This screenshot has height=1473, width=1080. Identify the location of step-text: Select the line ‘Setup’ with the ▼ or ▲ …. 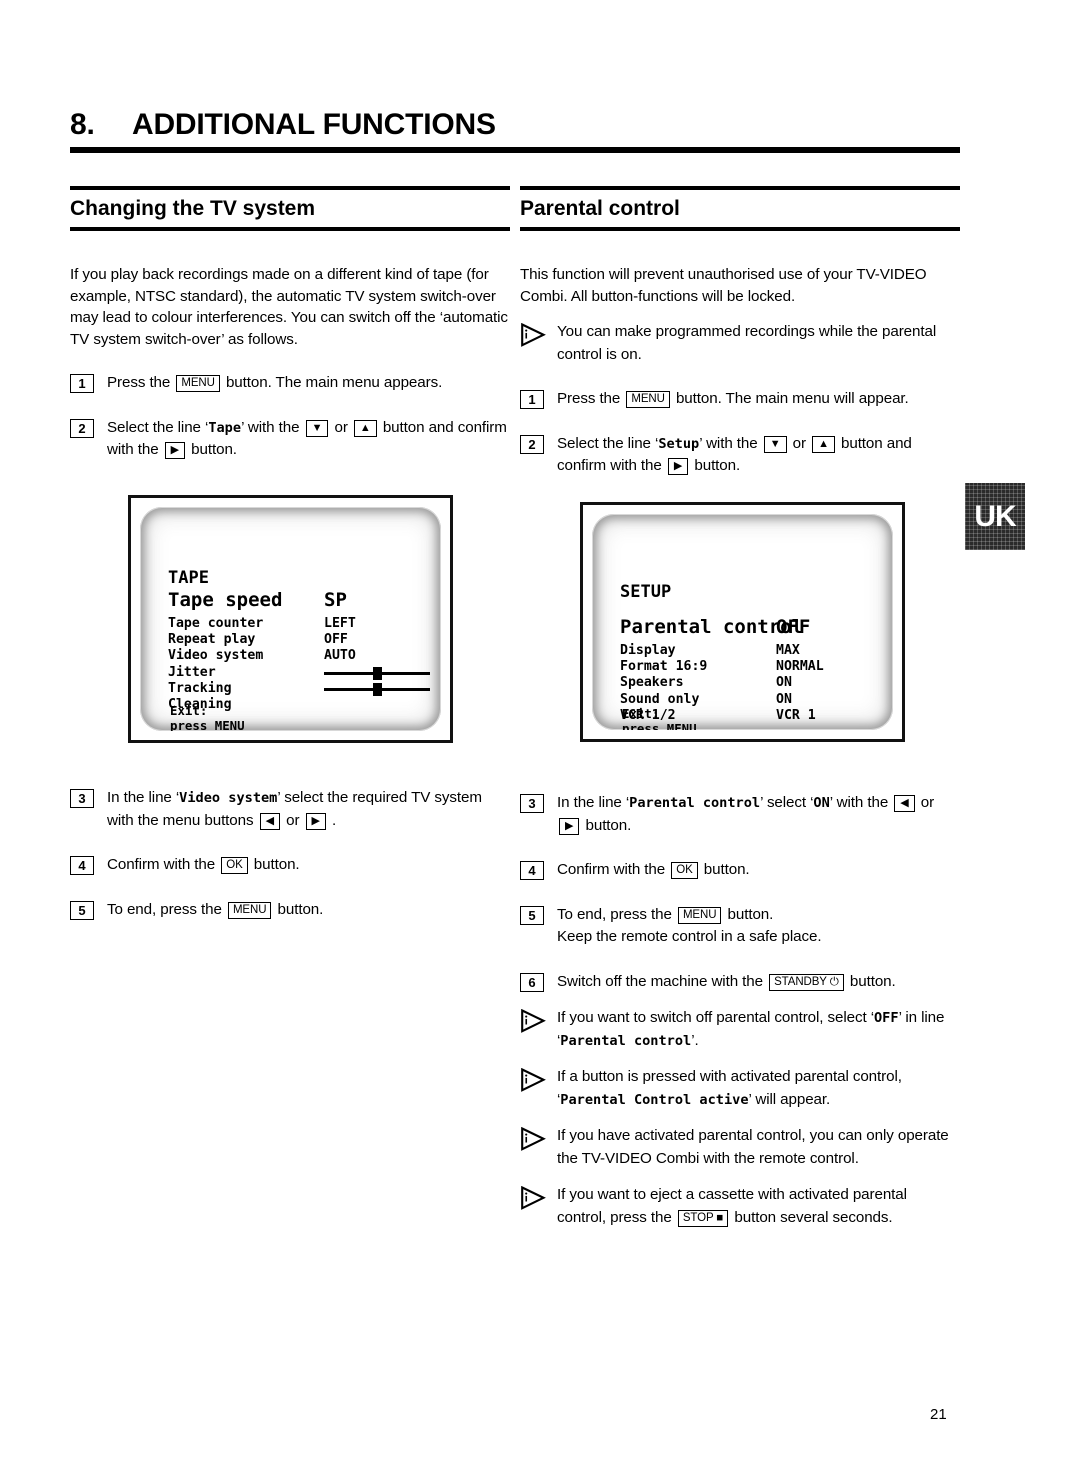
(758, 455).